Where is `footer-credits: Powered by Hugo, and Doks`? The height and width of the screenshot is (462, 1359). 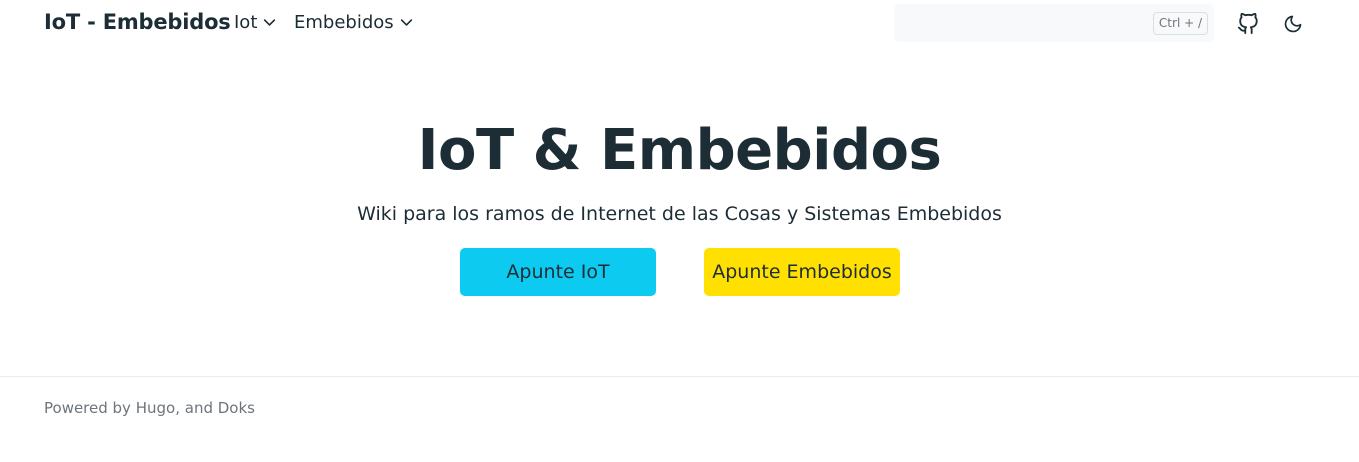 footer-credits: Powered by Hugo, and Doks is located at coordinates (149, 408).